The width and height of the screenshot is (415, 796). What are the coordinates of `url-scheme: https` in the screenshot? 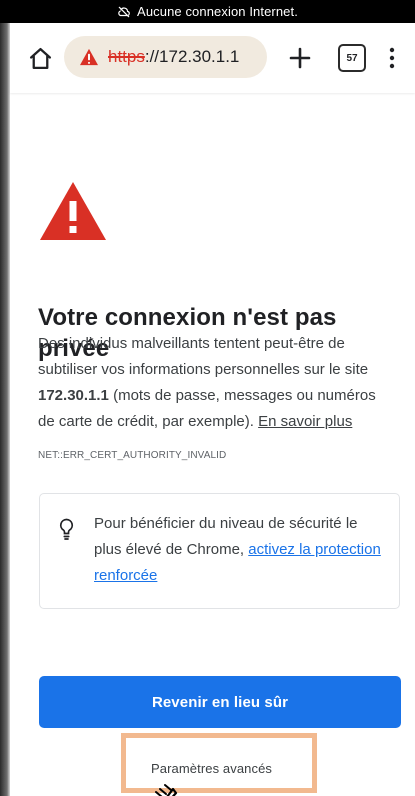 It's located at (126, 56).